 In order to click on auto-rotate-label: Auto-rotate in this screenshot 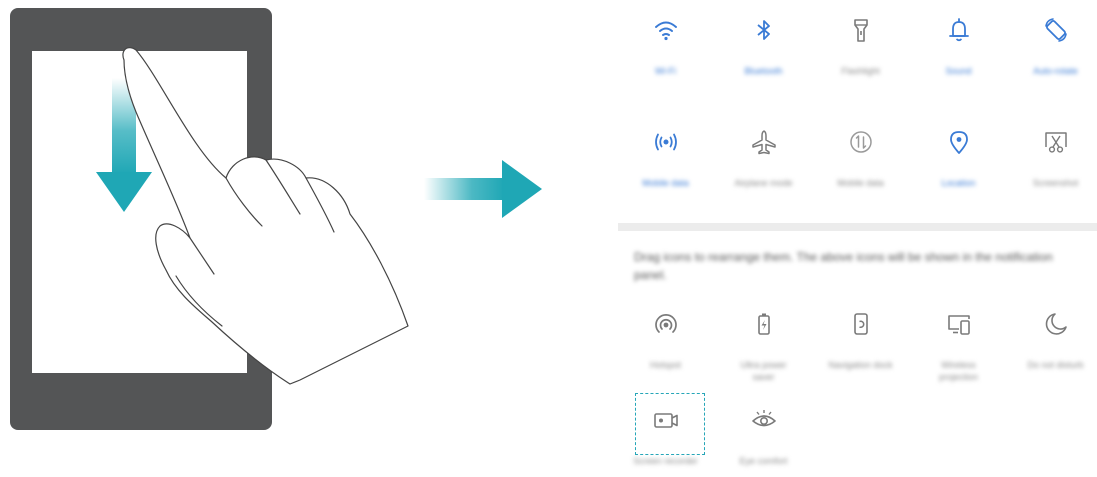, I will do `click(1055, 71)`.